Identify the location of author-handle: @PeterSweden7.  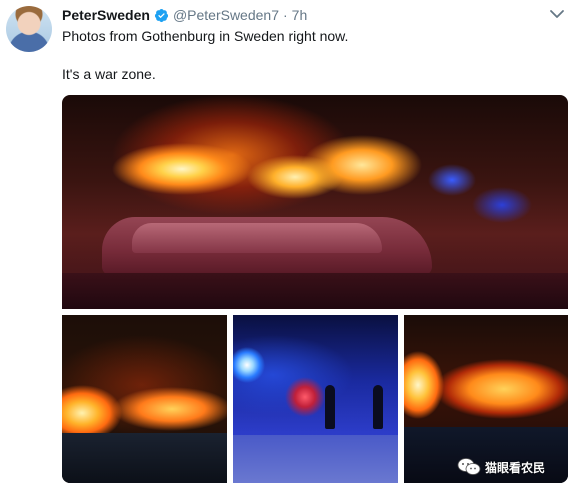
(226, 15).